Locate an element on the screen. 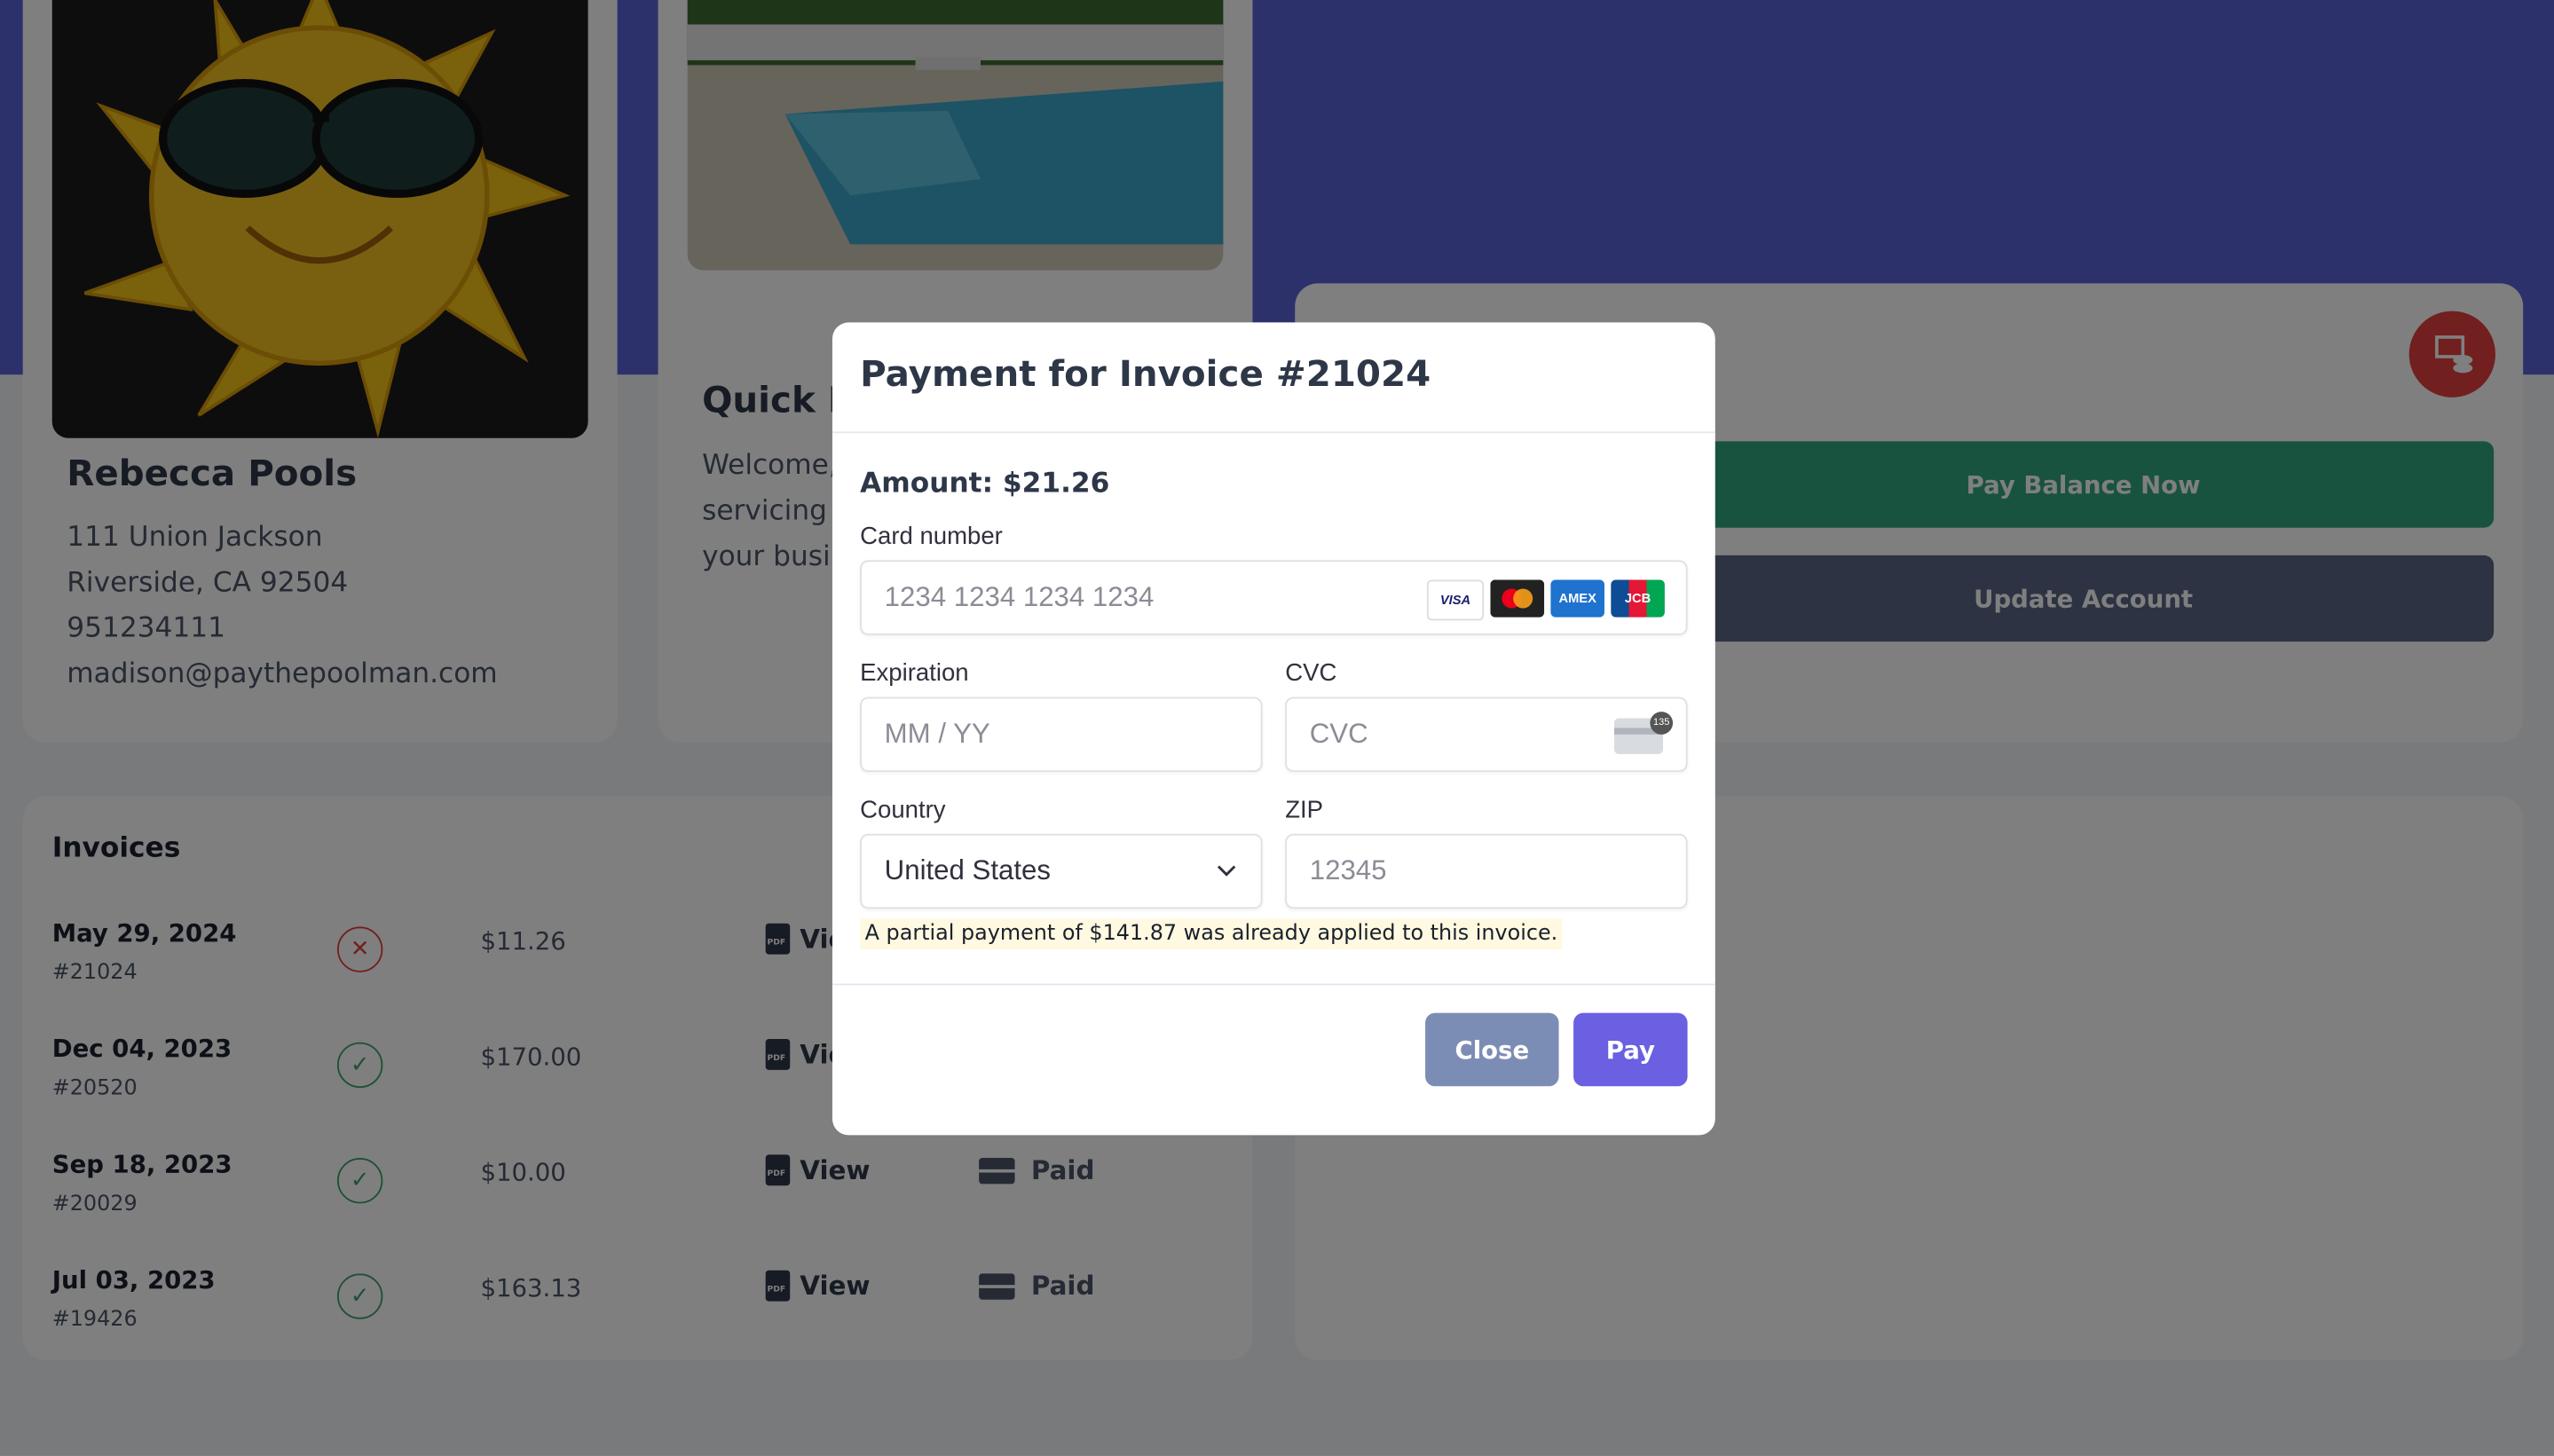  zip-placeholder: 12345 is located at coordinates (1348, 870).